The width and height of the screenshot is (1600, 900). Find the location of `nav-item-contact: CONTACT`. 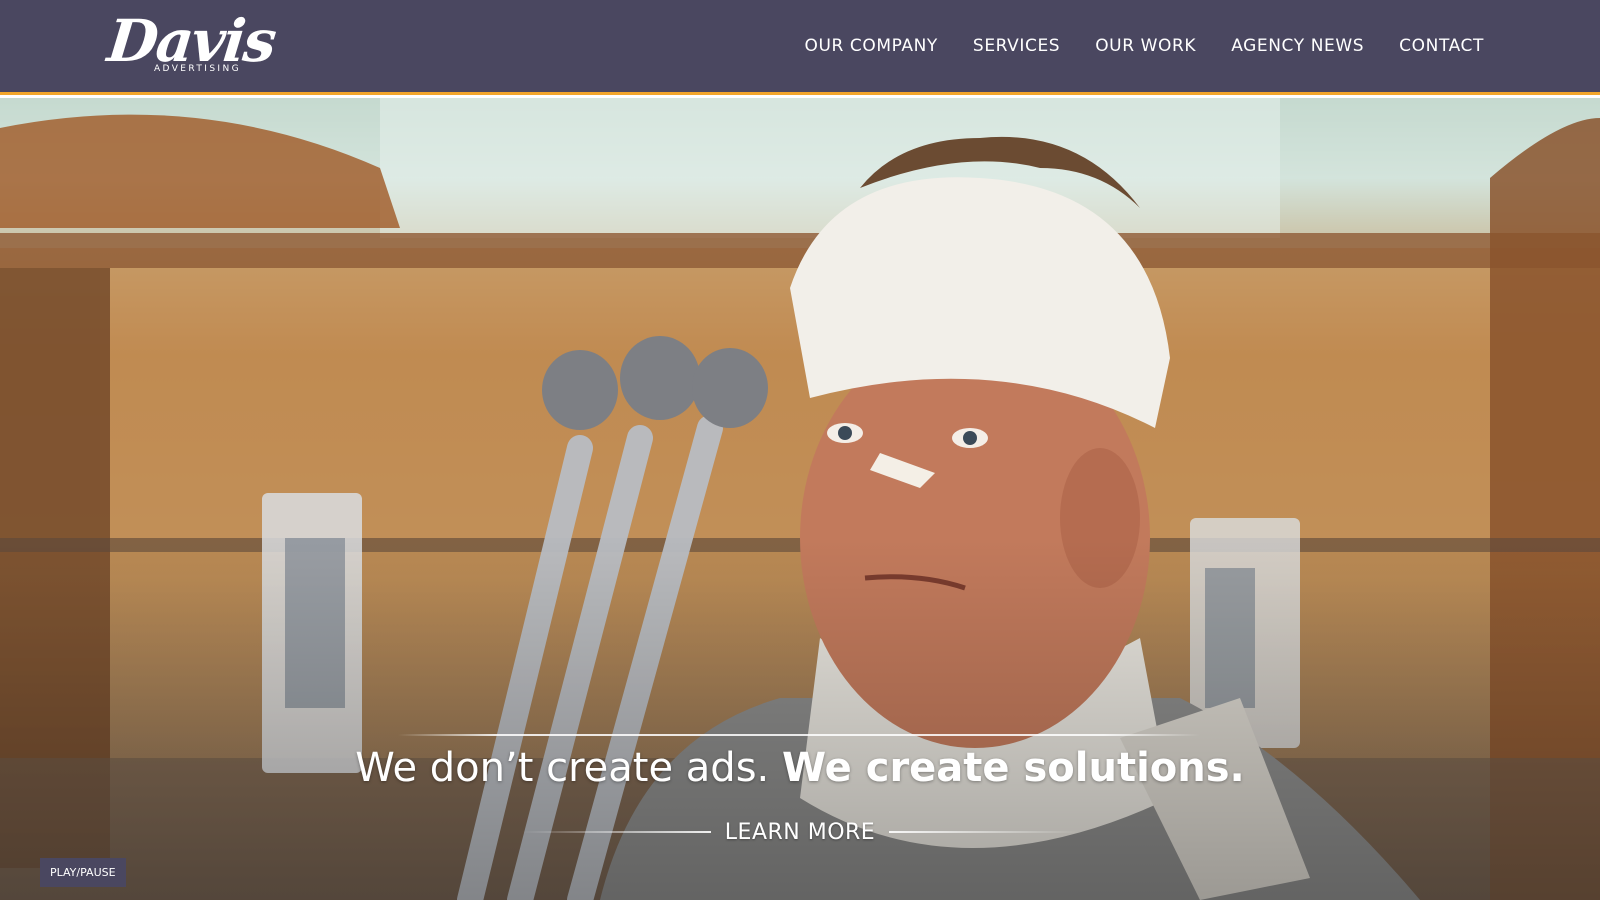

nav-item-contact: CONTACT is located at coordinates (1441, 46).